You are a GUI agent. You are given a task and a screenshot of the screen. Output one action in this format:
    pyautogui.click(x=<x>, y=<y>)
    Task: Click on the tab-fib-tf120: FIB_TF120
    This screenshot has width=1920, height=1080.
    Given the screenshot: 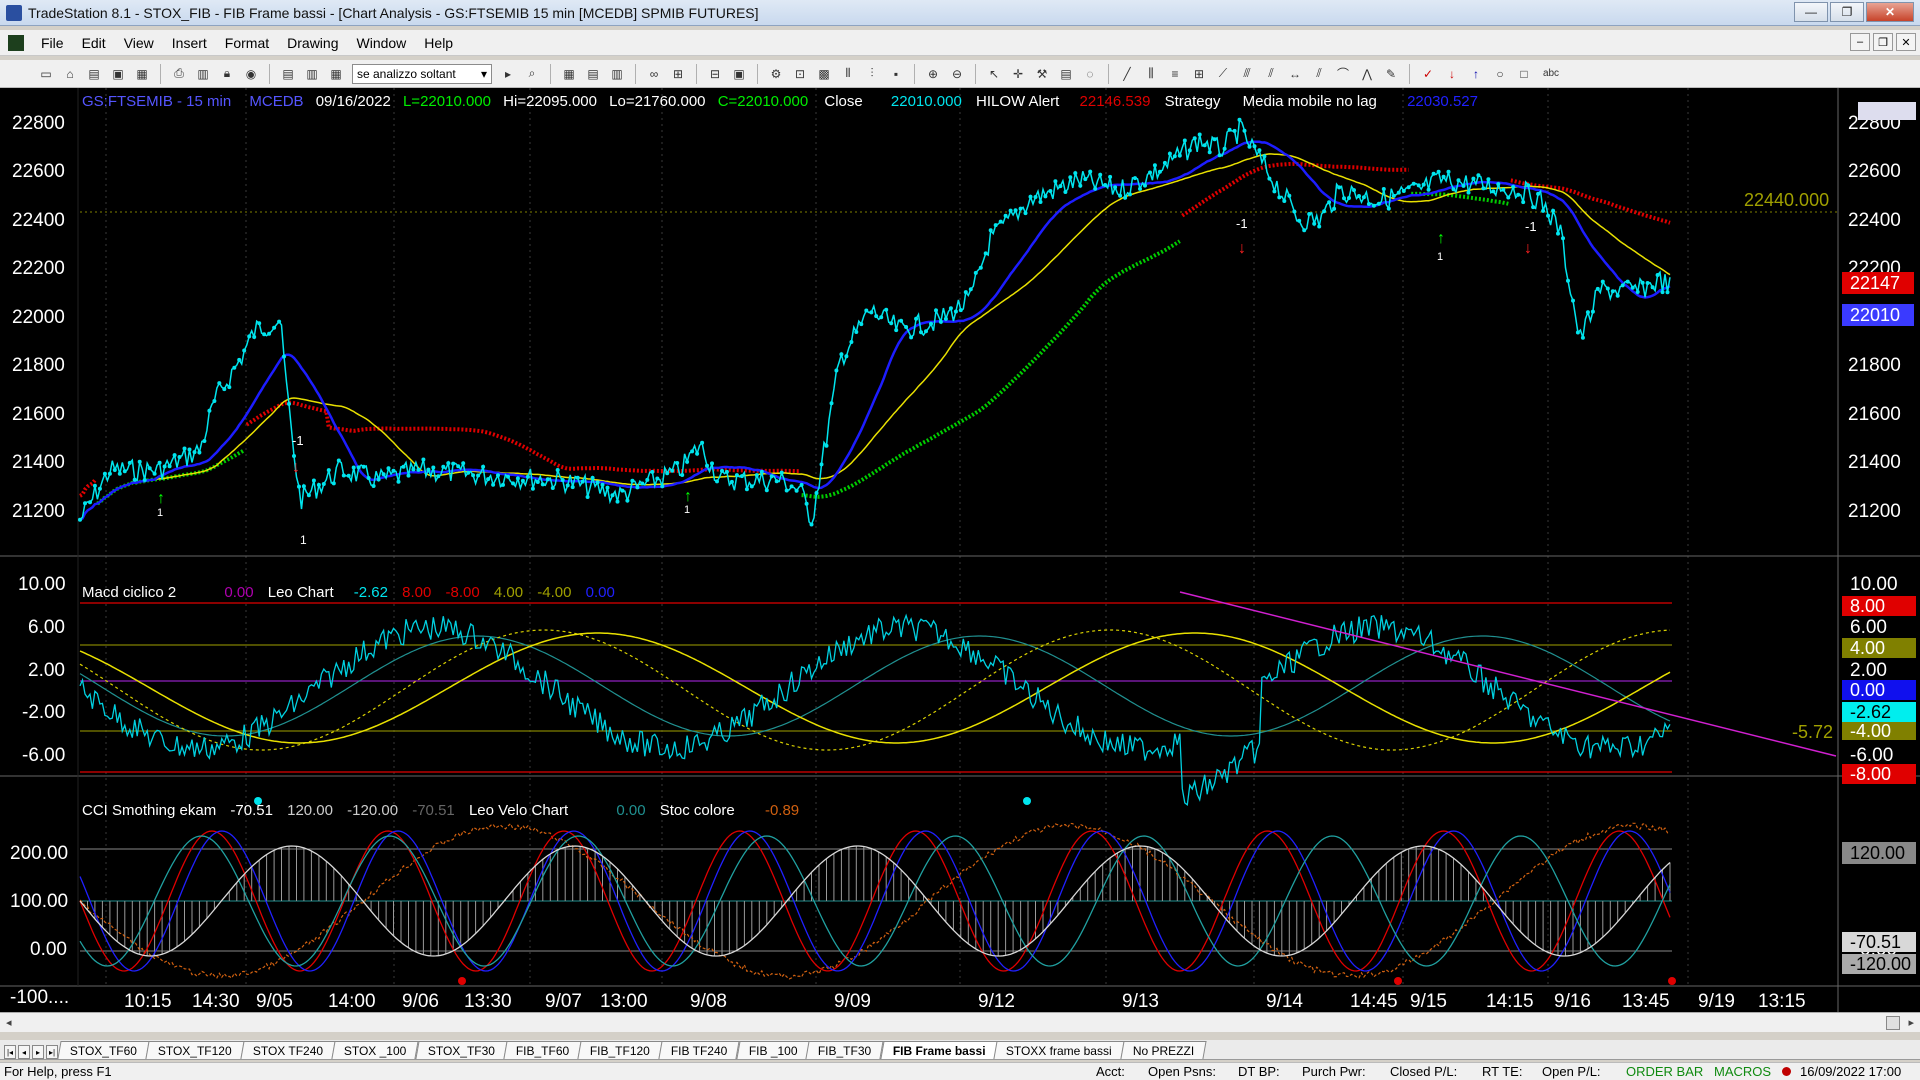 What is the action you would take?
    pyautogui.click(x=620, y=1050)
    